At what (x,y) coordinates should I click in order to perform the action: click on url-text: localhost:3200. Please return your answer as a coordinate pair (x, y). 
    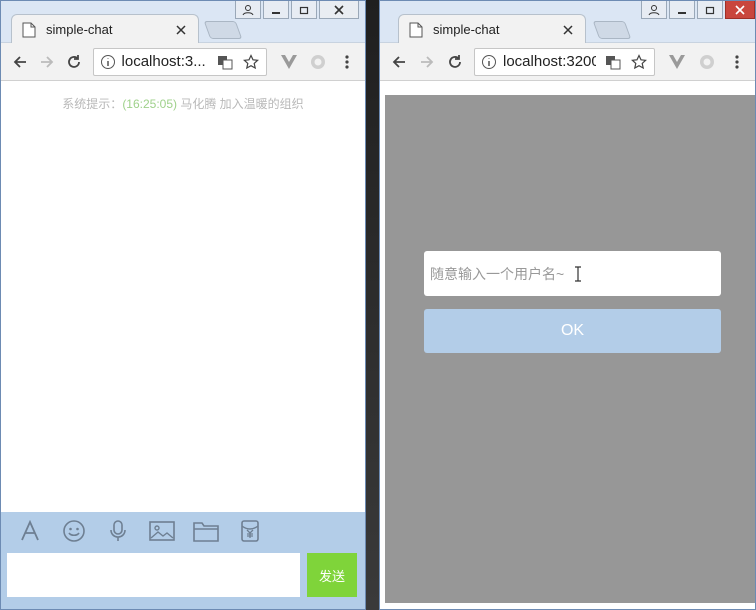
    Looking at the image, I should click on (549, 61).